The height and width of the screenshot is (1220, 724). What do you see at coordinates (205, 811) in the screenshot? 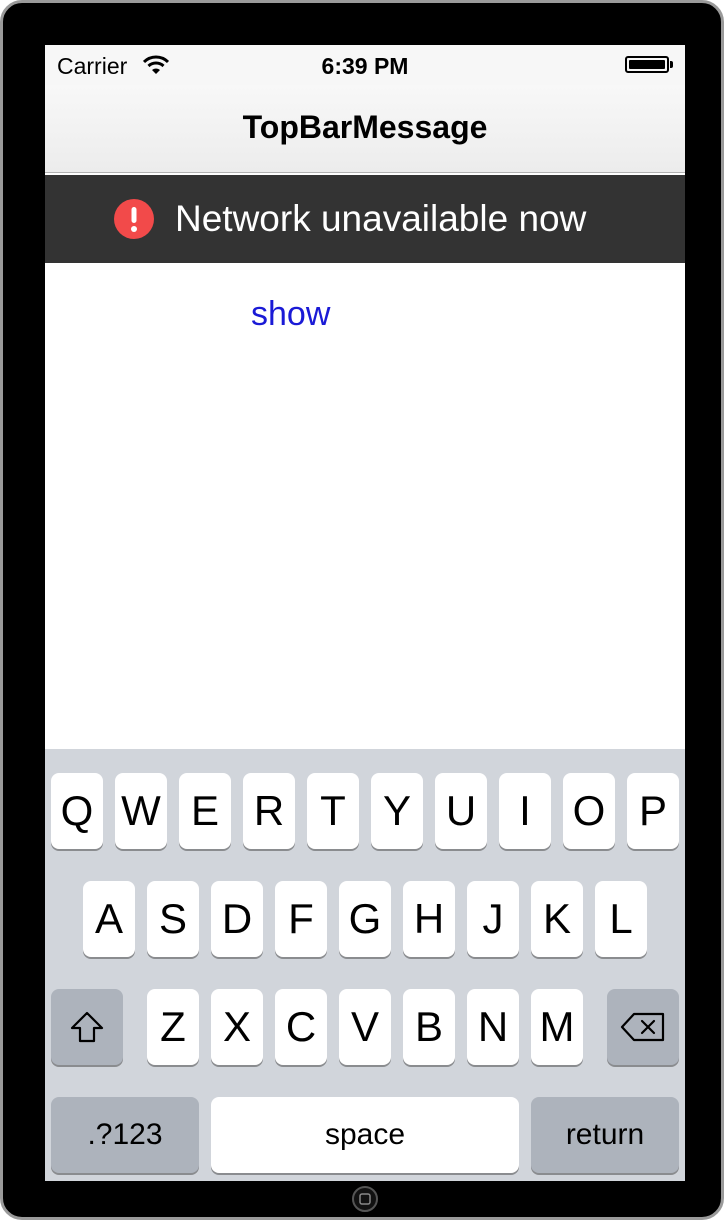
I see `key-e: E` at bounding box center [205, 811].